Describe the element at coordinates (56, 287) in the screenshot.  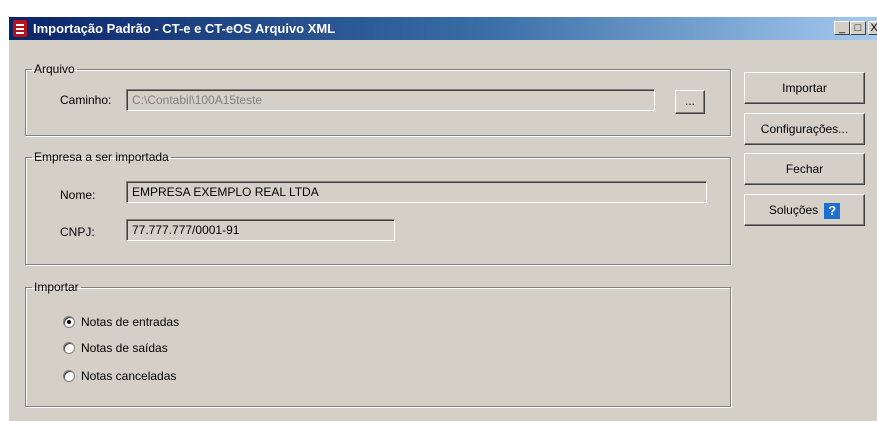
I see `importar-legend: Importar` at that location.